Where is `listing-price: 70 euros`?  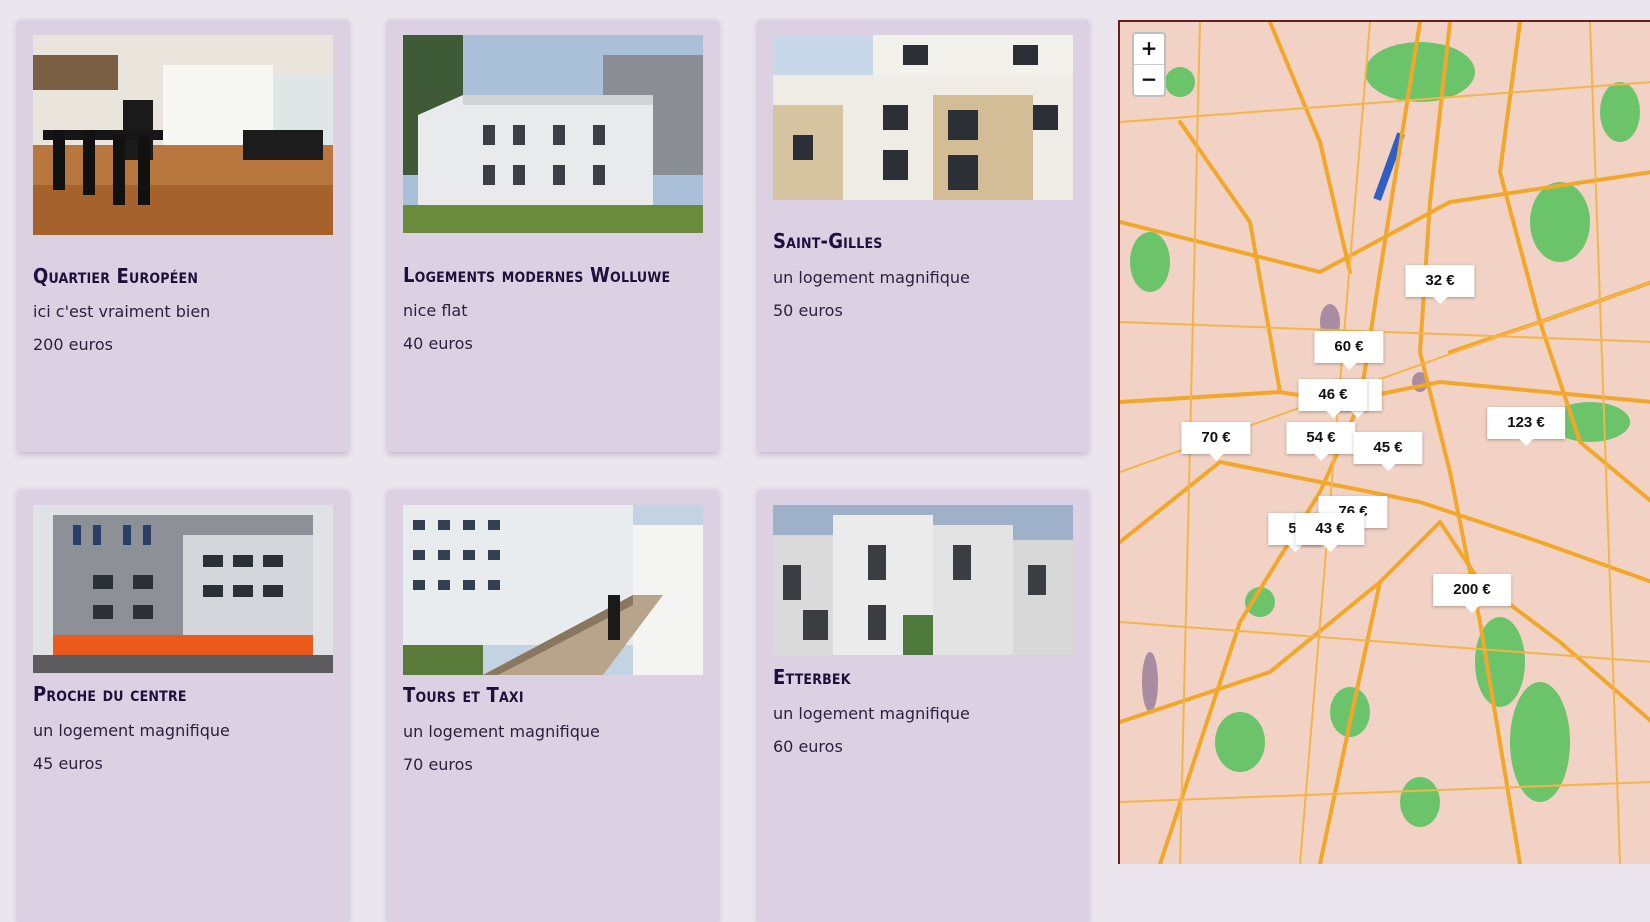 listing-price: 70 euros is located at coordinates (438, 764).